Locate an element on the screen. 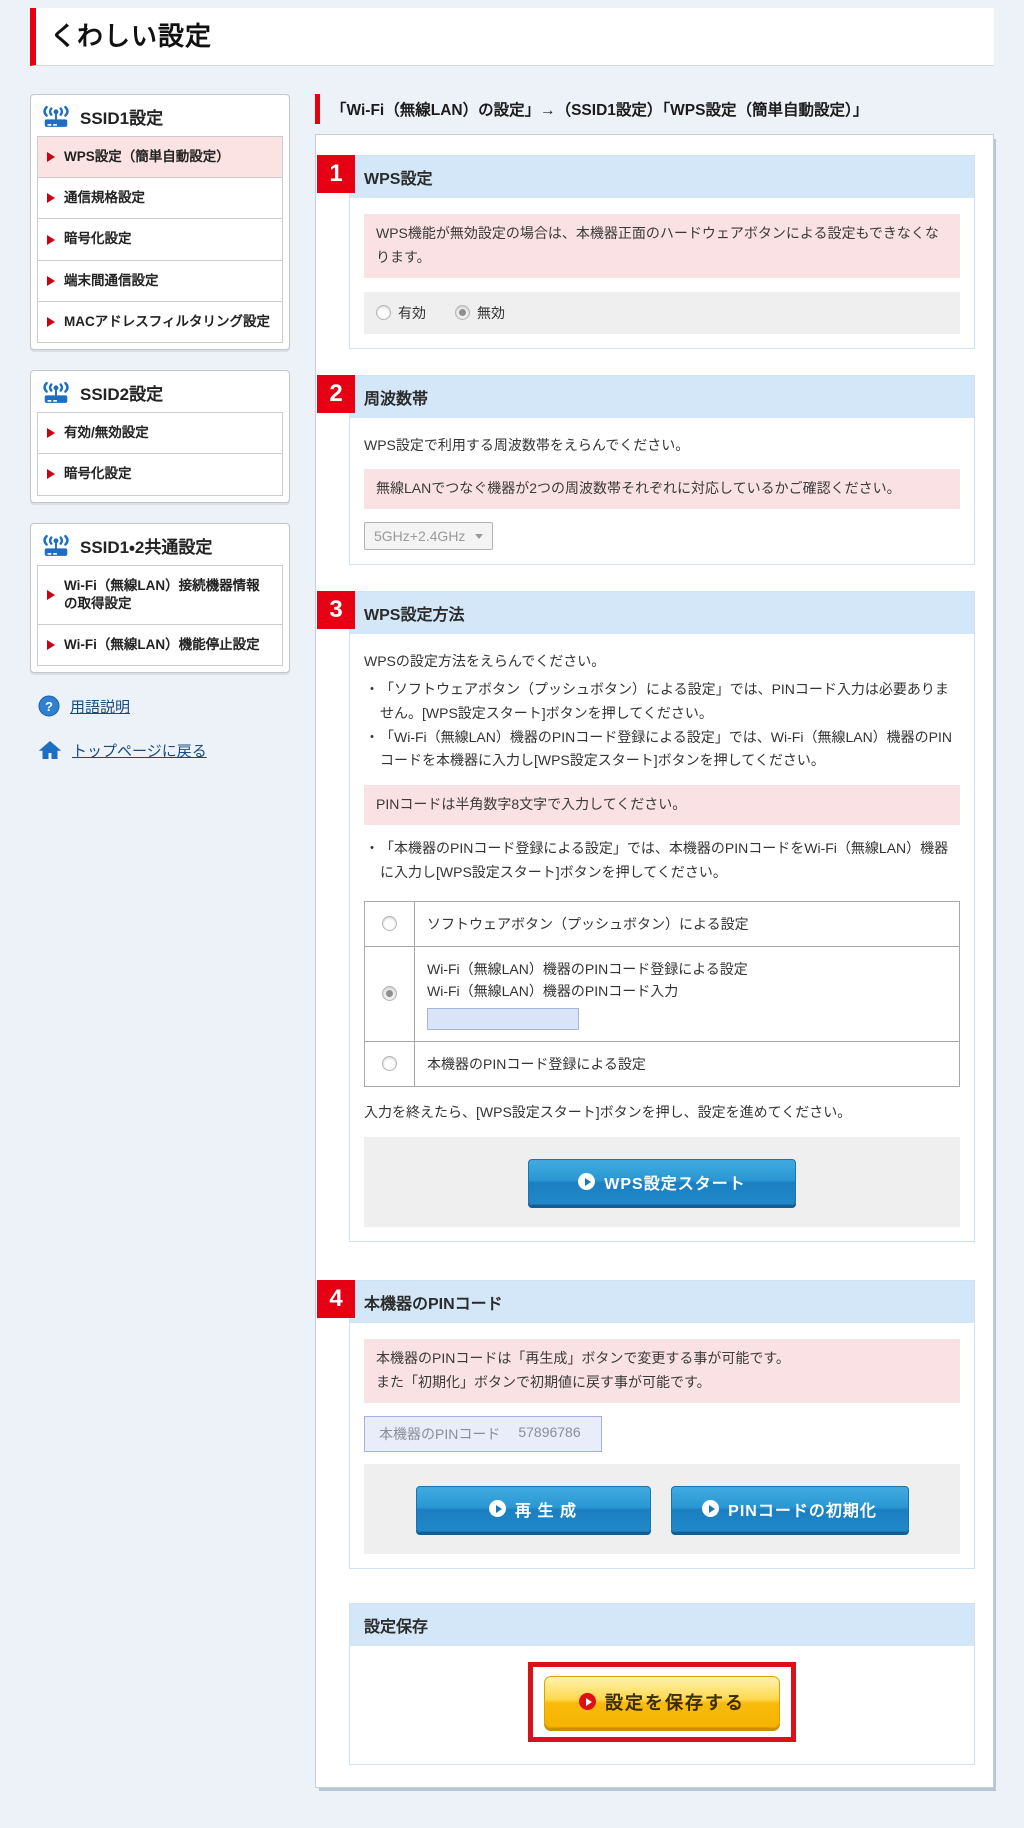 This screenshot has height=1828, width=1024. radio-enable is located at coordinates (383, 313).